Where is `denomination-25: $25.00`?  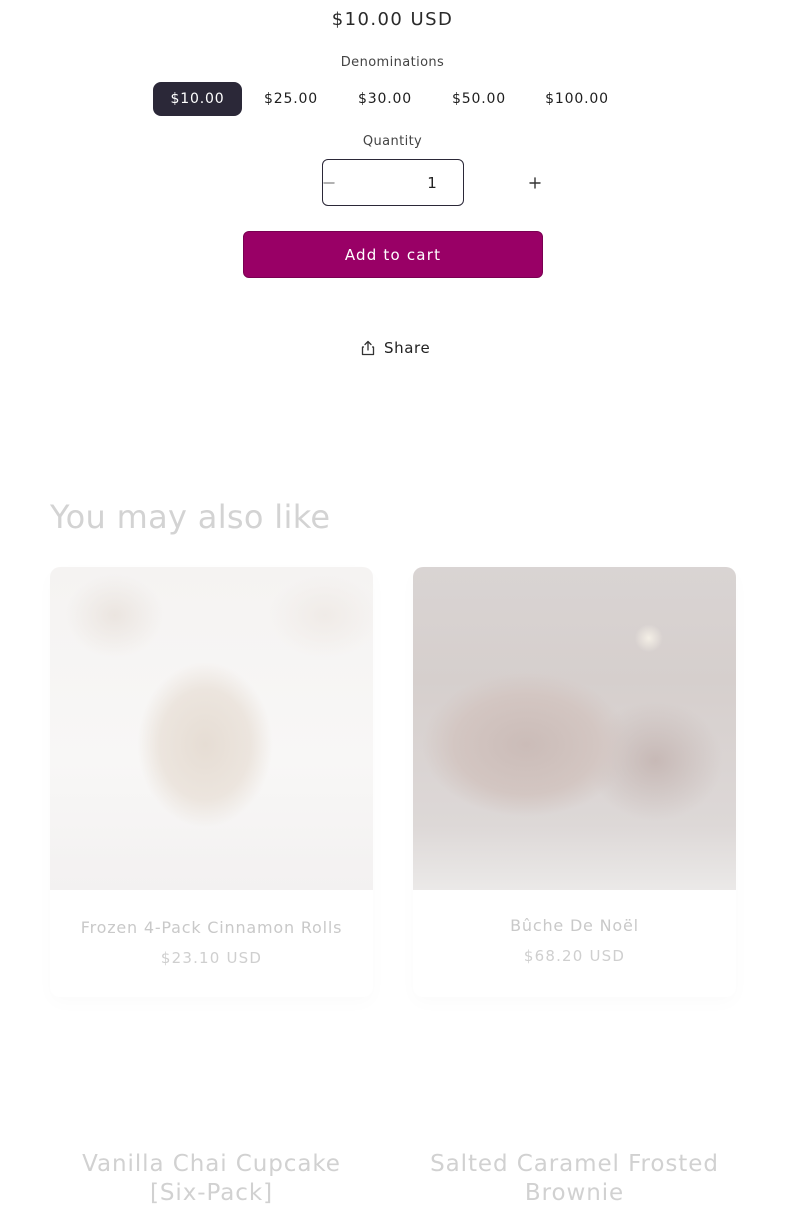 denomination-25: $25.00 is located at coordinates (291, 99).